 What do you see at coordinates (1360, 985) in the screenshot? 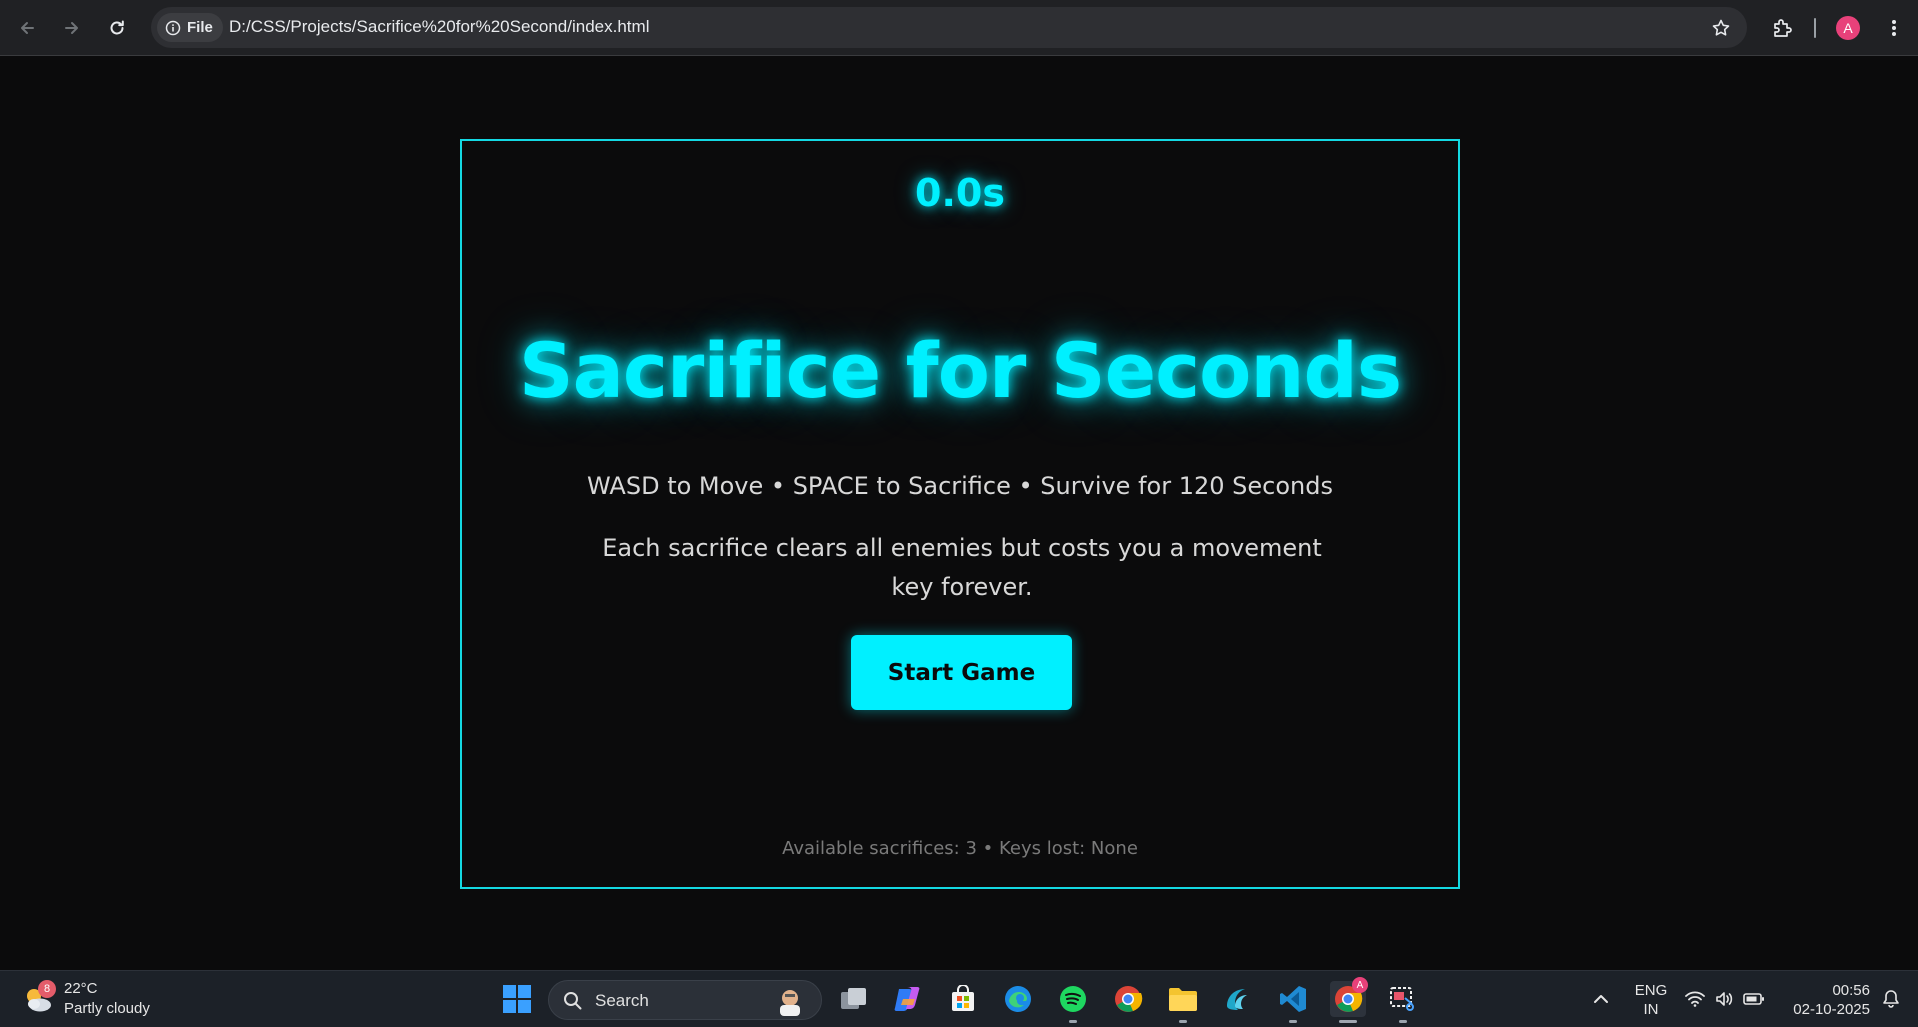
I see `profile-badge: A` at bounding box center [1360, 985].